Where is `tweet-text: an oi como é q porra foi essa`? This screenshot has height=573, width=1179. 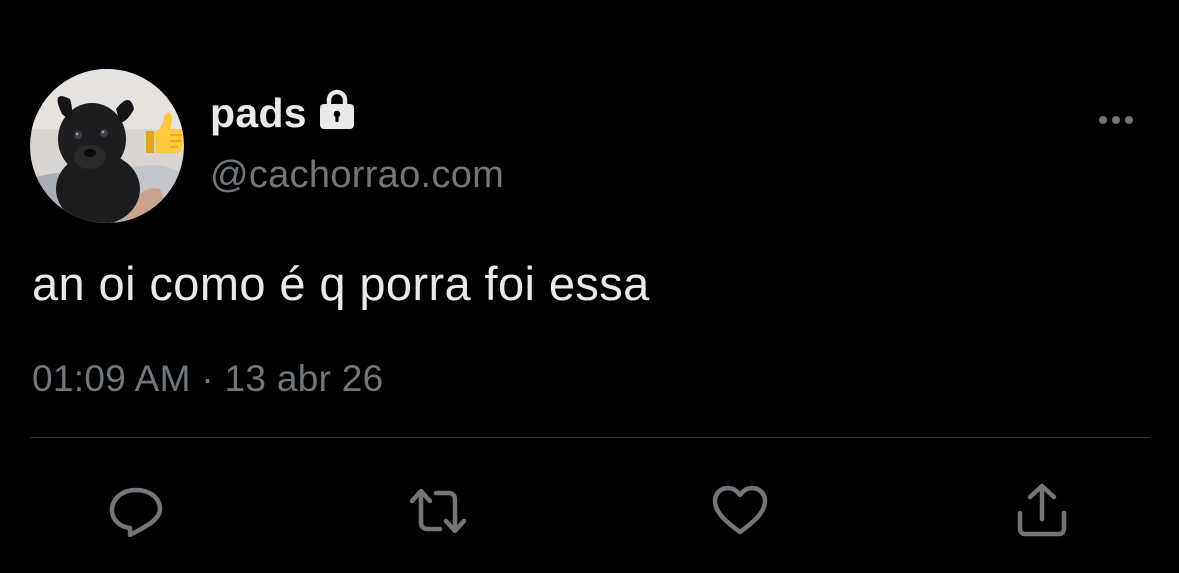 tweet-text: an oi como é q porra foi essa is located at coordinates (341, 283).